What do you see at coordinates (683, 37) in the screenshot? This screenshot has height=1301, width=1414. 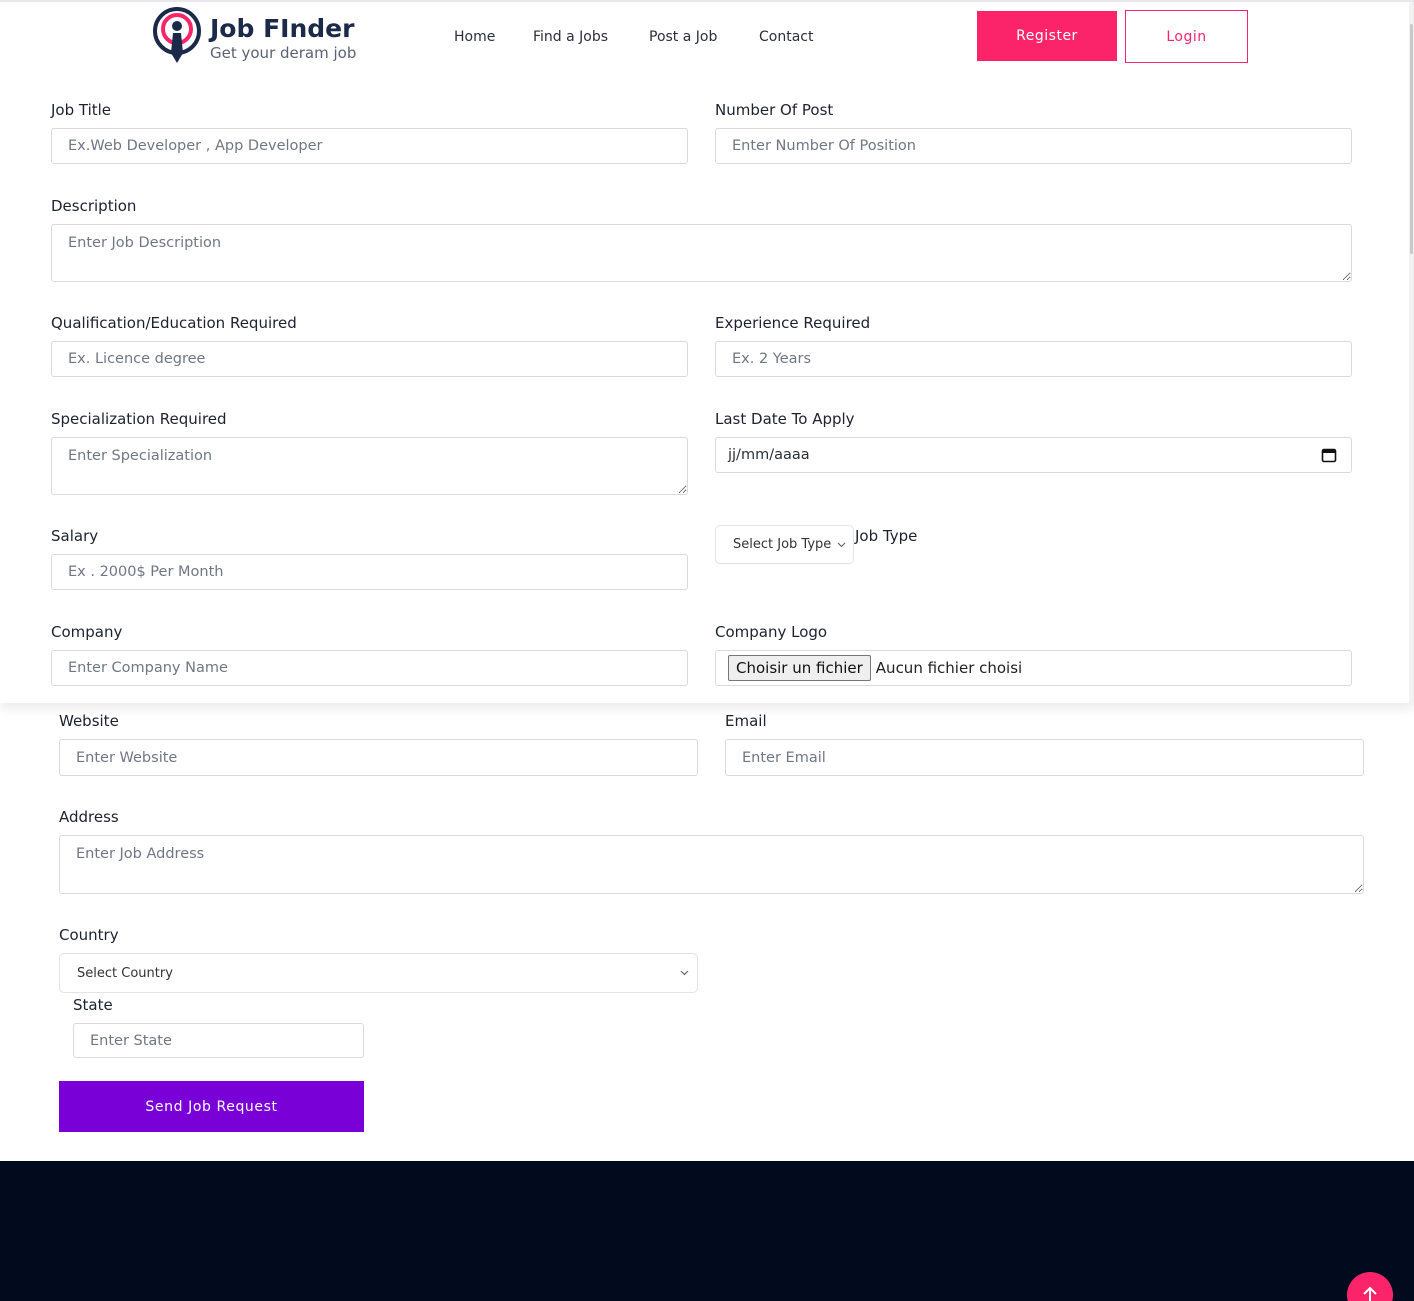 I see `nav-post-job: Post a Job` at bounding box center [683, 37].